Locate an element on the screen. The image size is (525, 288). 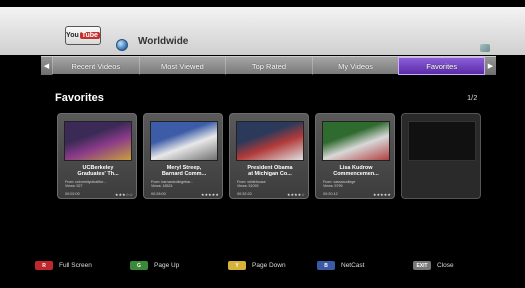
globe-icon is located at coordinates (122, 45).